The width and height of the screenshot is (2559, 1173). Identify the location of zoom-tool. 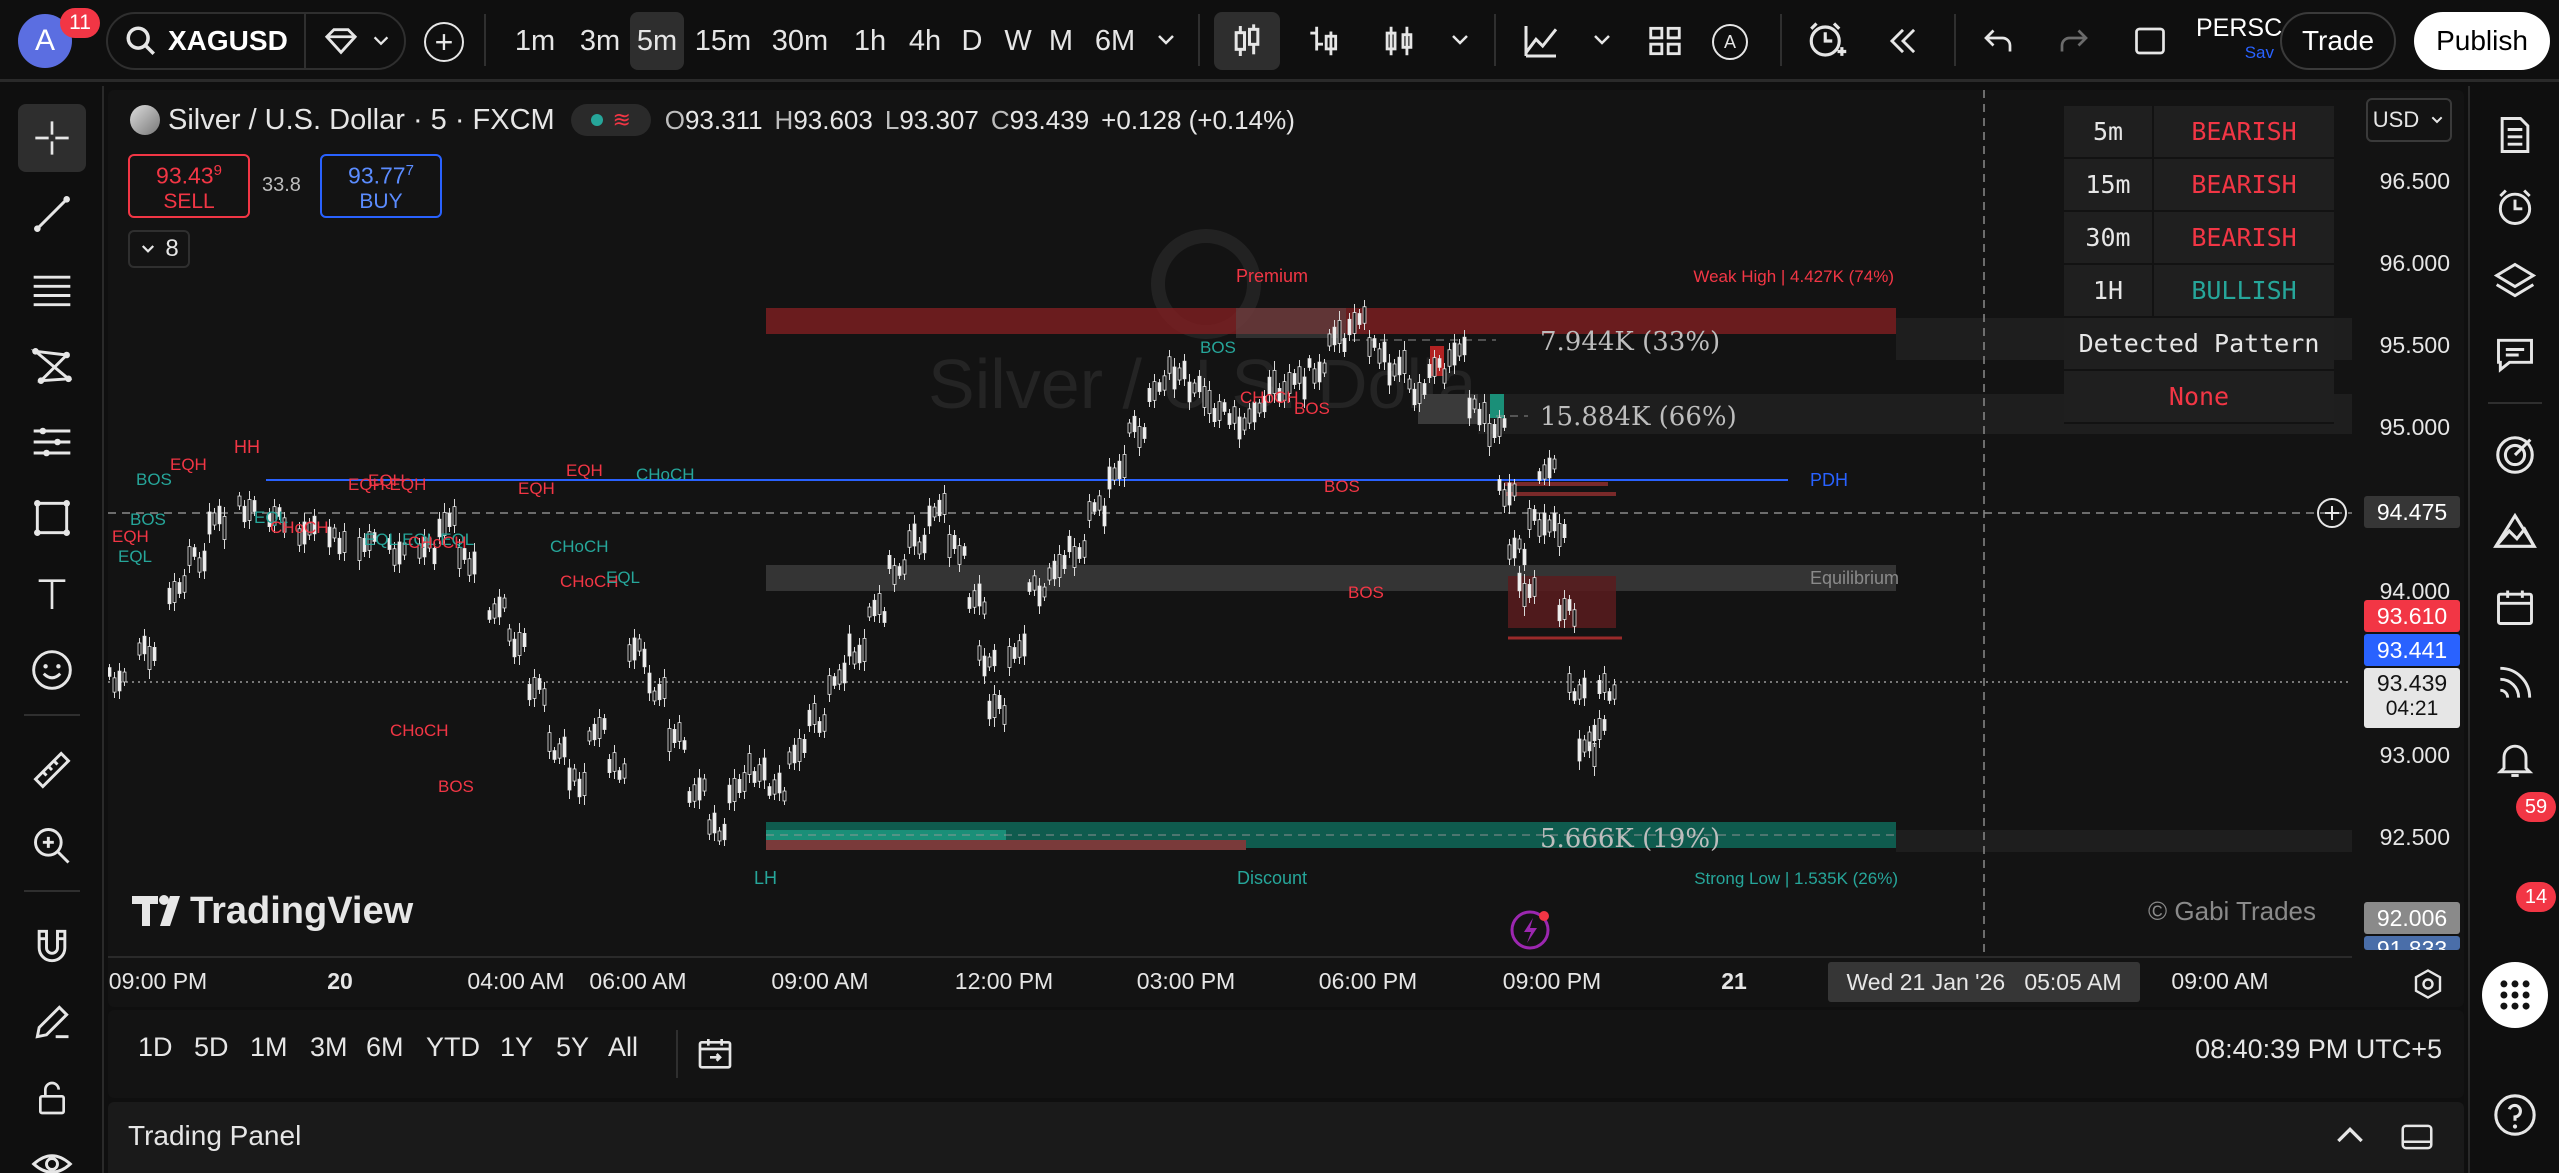
(52, 846).